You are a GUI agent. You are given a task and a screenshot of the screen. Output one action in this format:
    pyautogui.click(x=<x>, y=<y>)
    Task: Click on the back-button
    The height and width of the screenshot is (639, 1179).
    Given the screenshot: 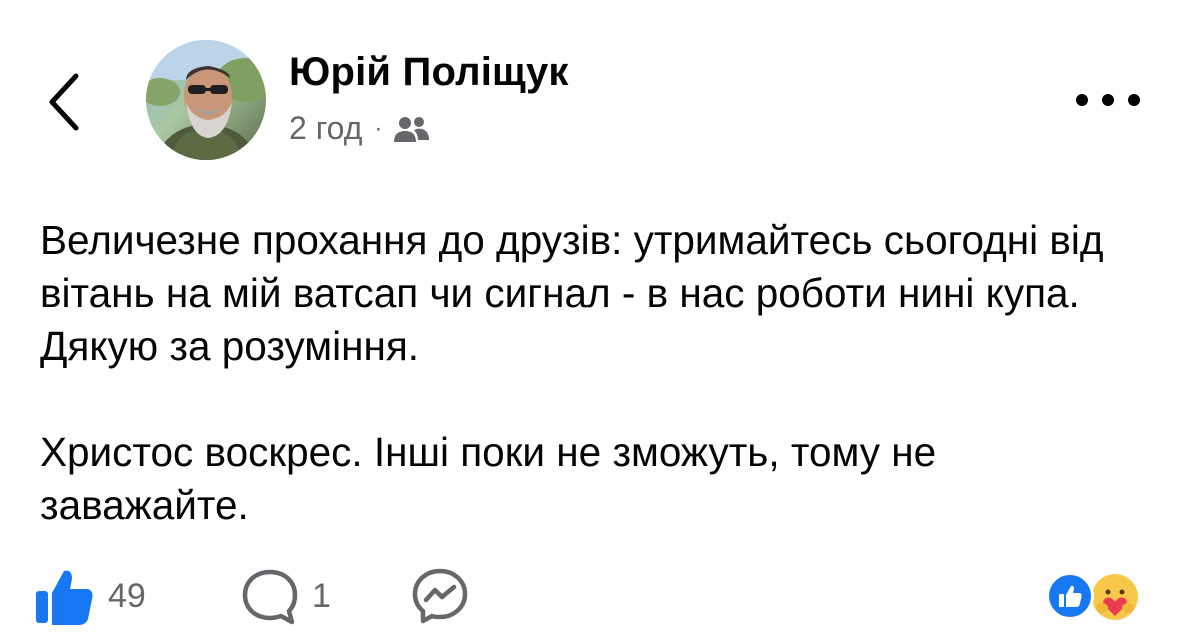 What is the action you would take?
    pyautogui.click(x=64, y=102)
    